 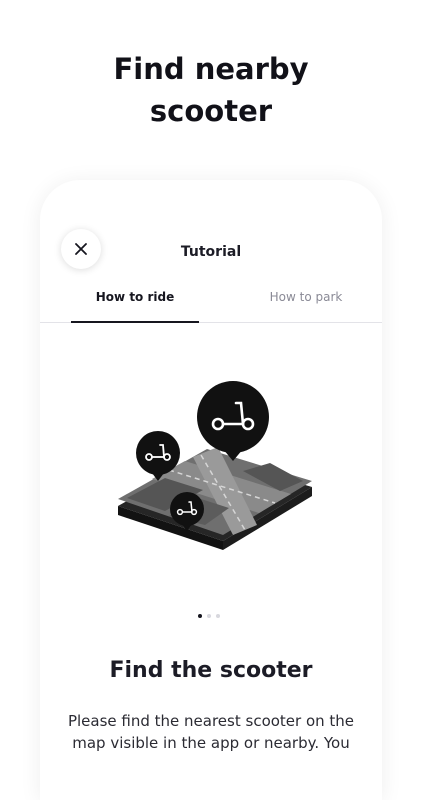 I want to click on promo-title: Find nearby scooter, so click(x=211, y=90).